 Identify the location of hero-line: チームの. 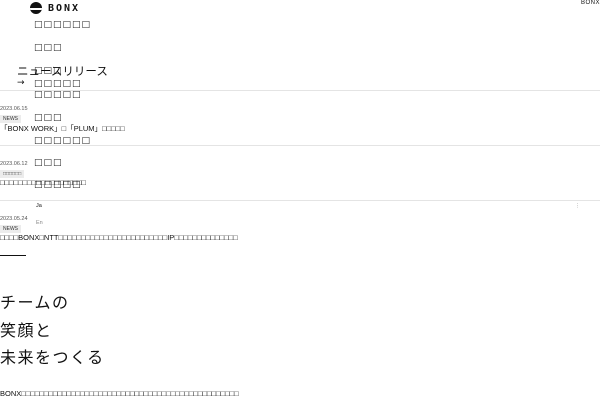
(35, 302).